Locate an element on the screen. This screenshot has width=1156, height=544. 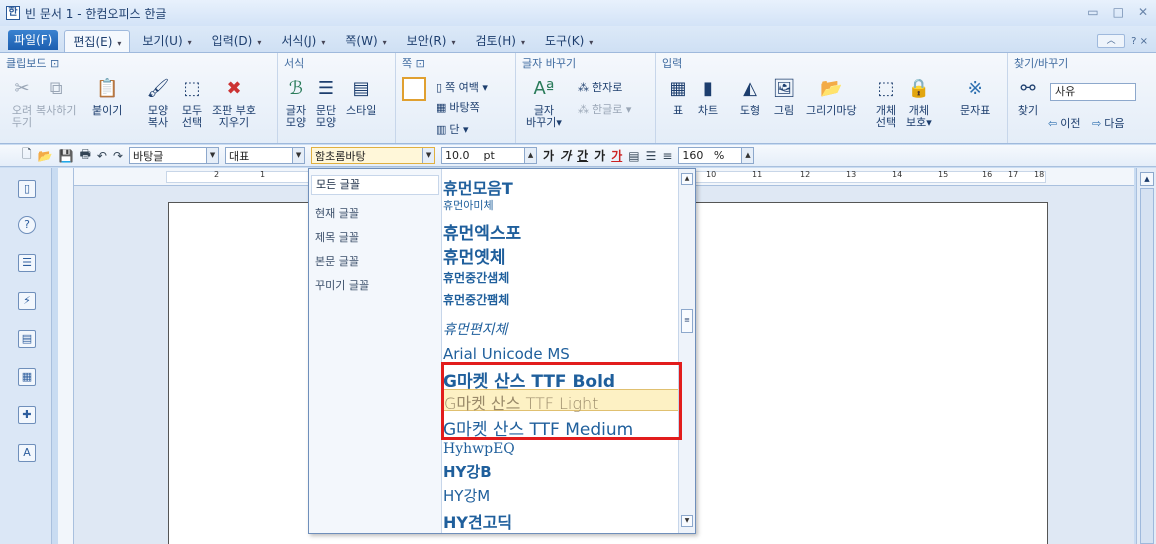
line-spacing-input: 160 % ▲ is located at coordinates (716, 155).